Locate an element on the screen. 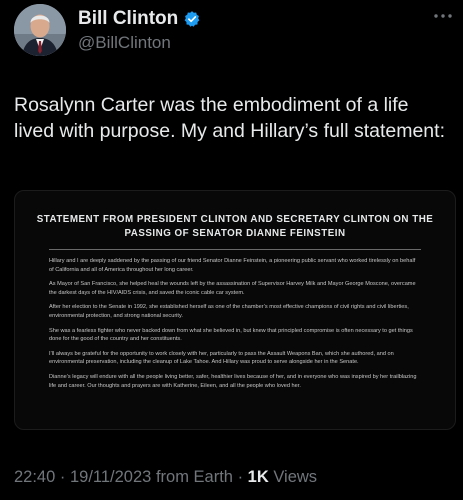 The height and width of the screenshot is (500, 463). tweet-meta: 22:40 · 19/11/2023 from Earth · 1K Views is located at coordinates (165, 477).